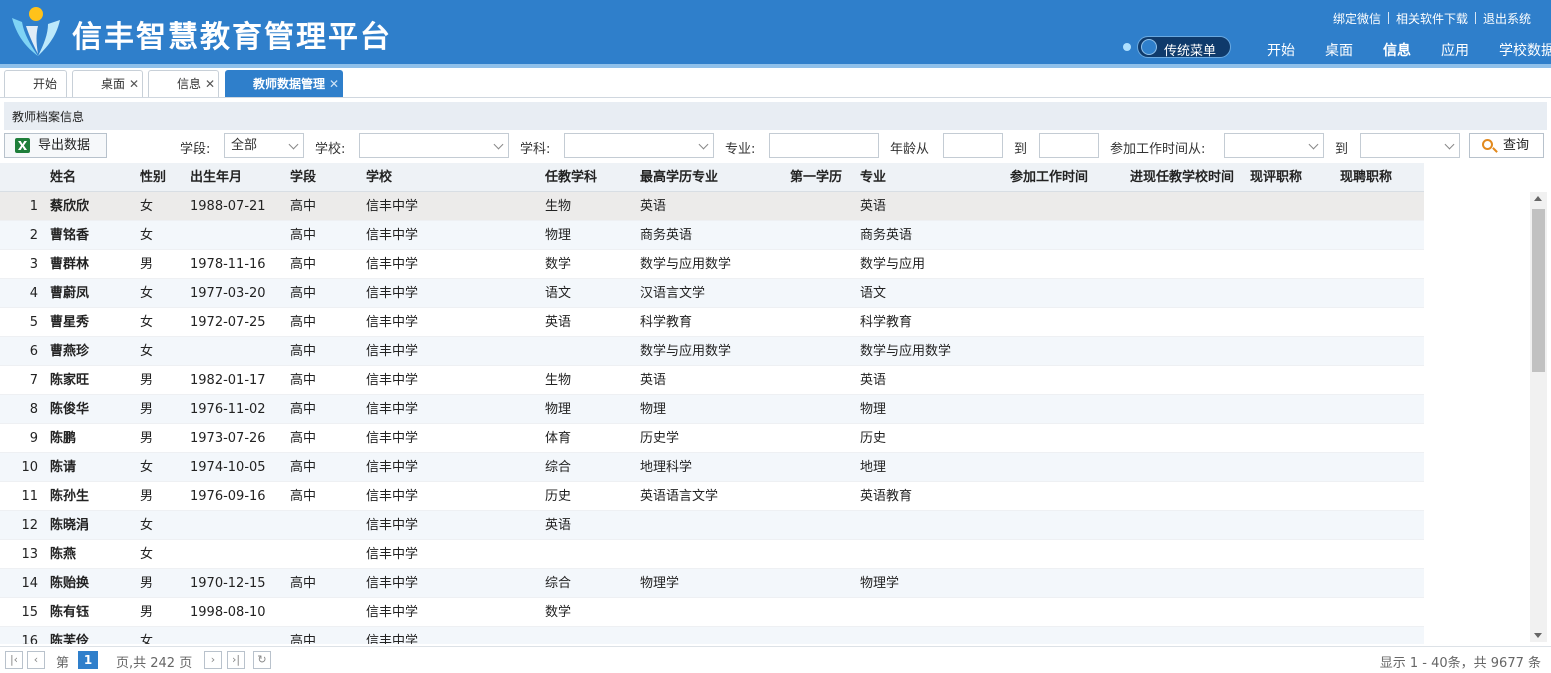  I want to click on major-input, so click(824, 145).